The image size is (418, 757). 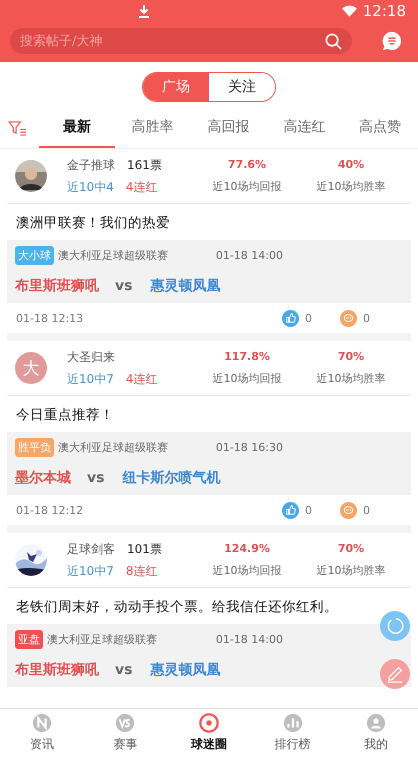 What do you see at coordinates (249, 447) in the screenshot?
I see `match-time: 01-18 16:30` at bounding box center [249, 447].